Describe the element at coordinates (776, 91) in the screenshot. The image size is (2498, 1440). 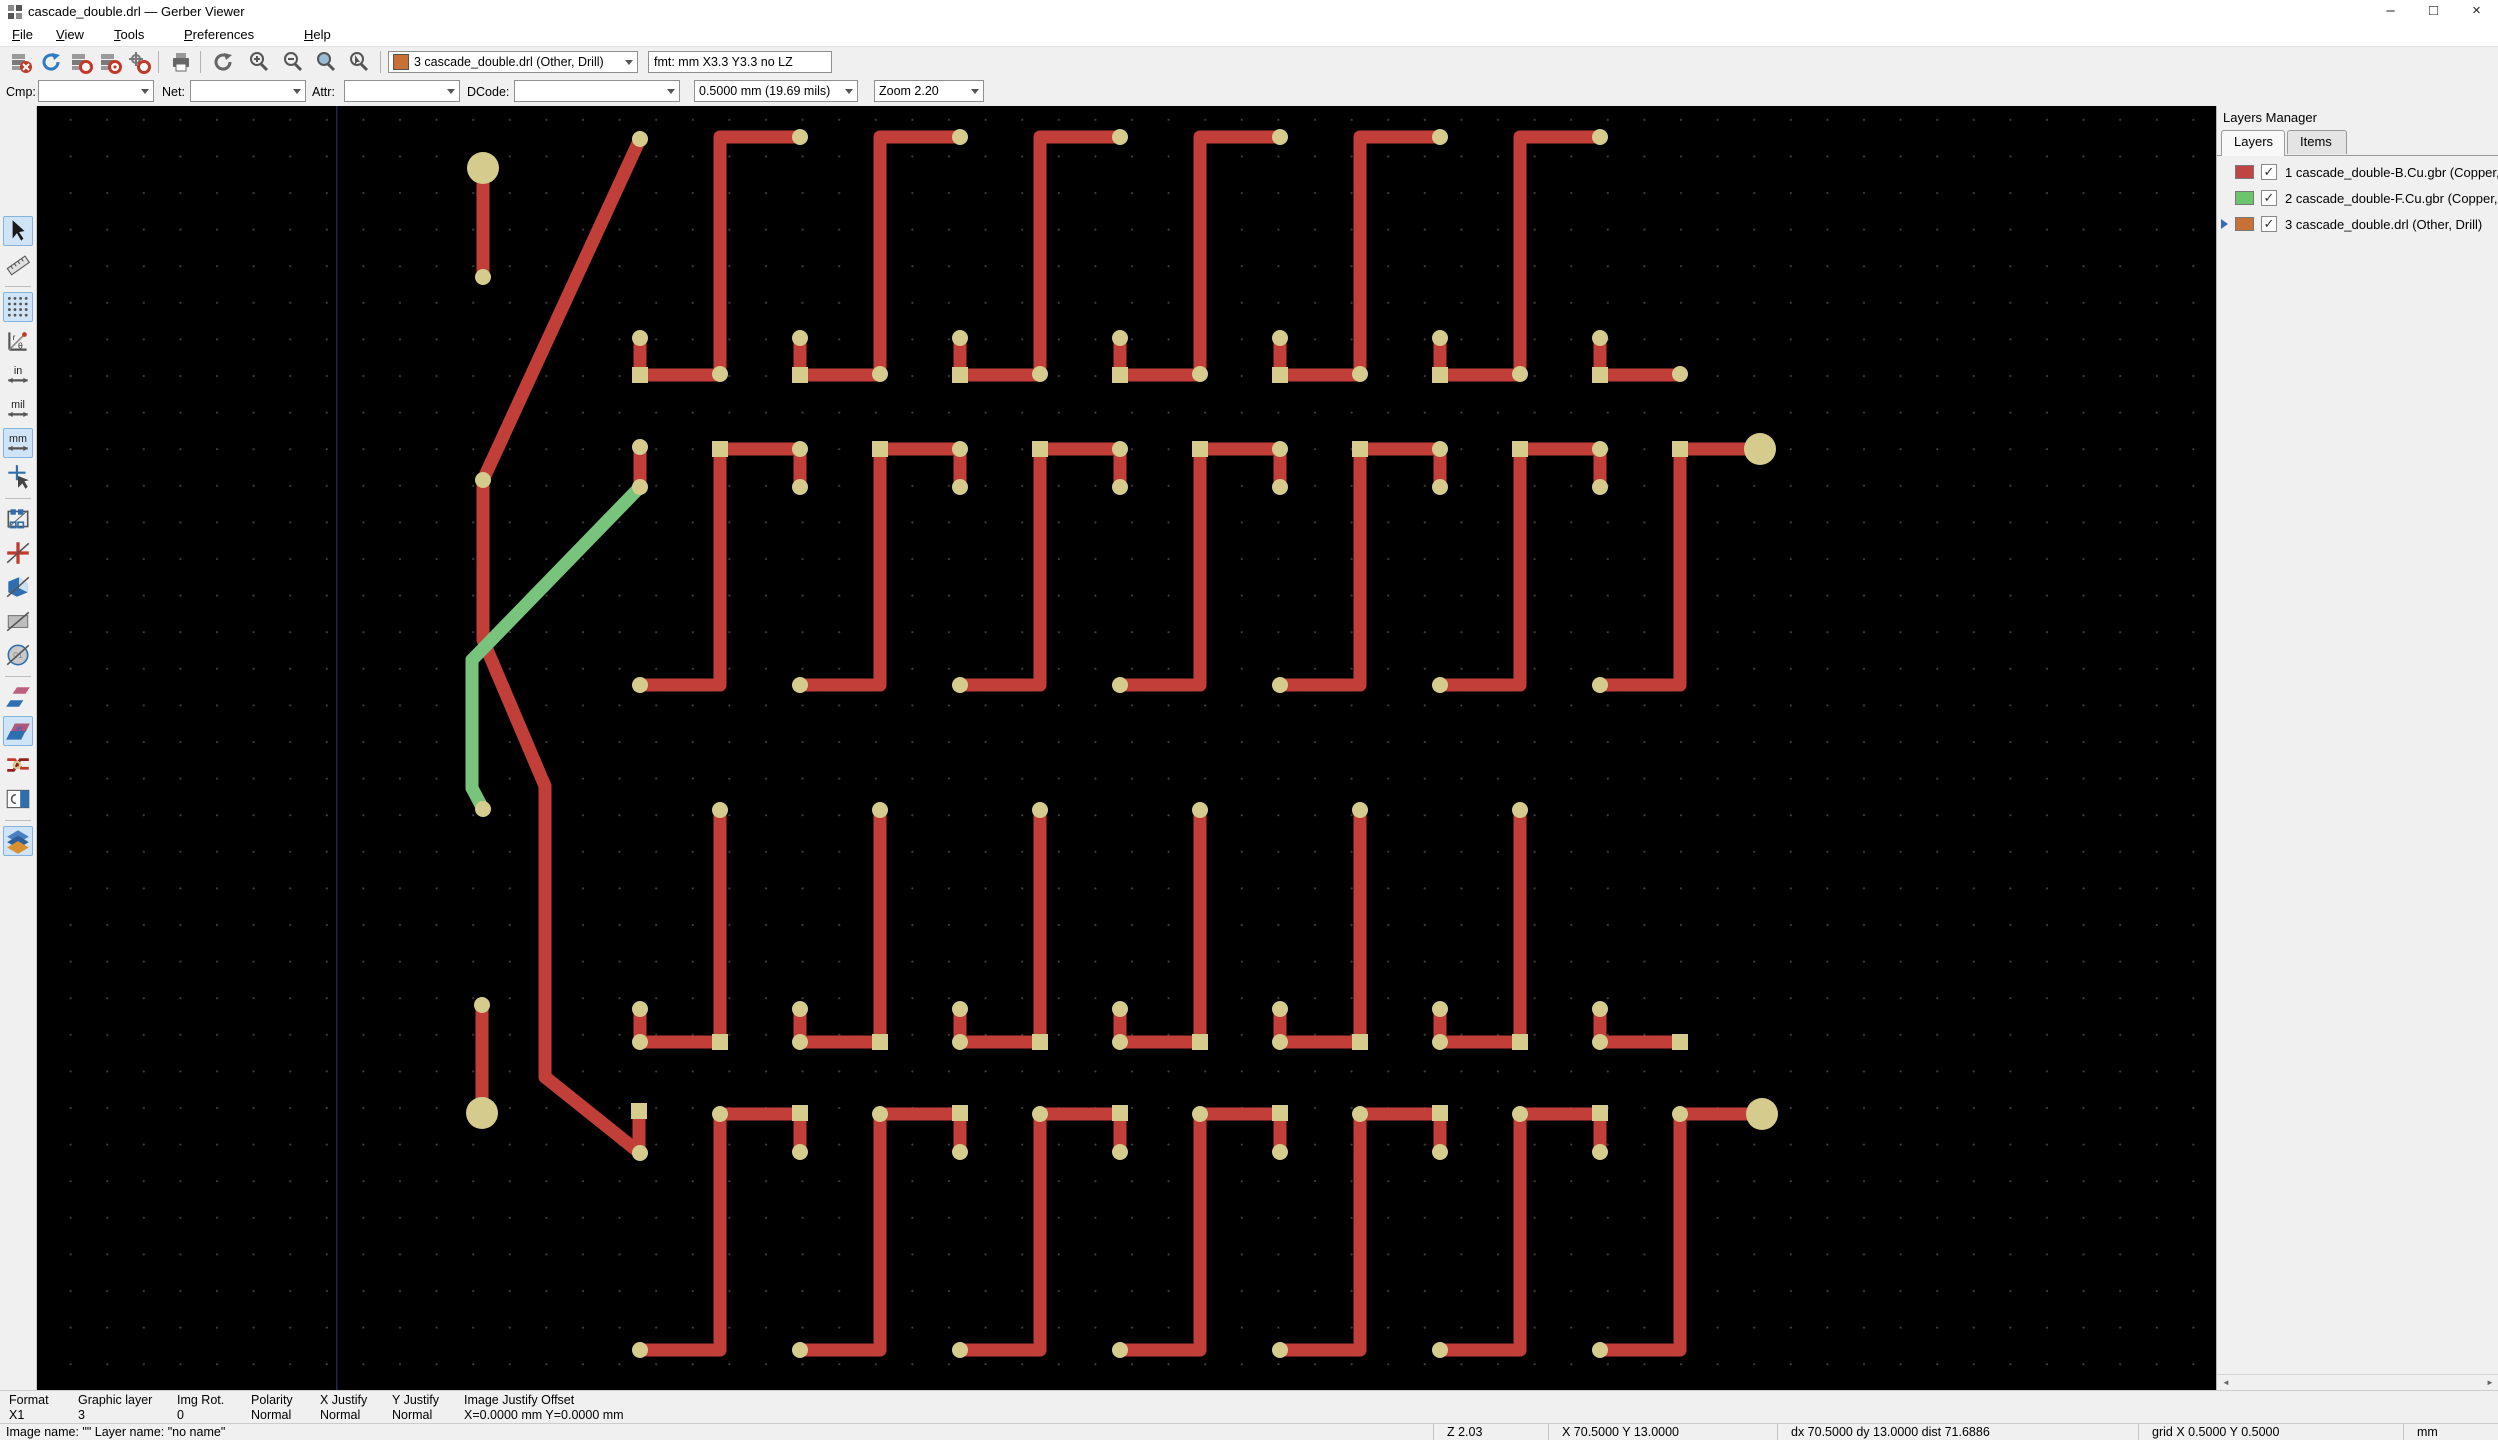
I see `grid-size-dropdown: 0.5000 mm (19.69 mils)` at that location.